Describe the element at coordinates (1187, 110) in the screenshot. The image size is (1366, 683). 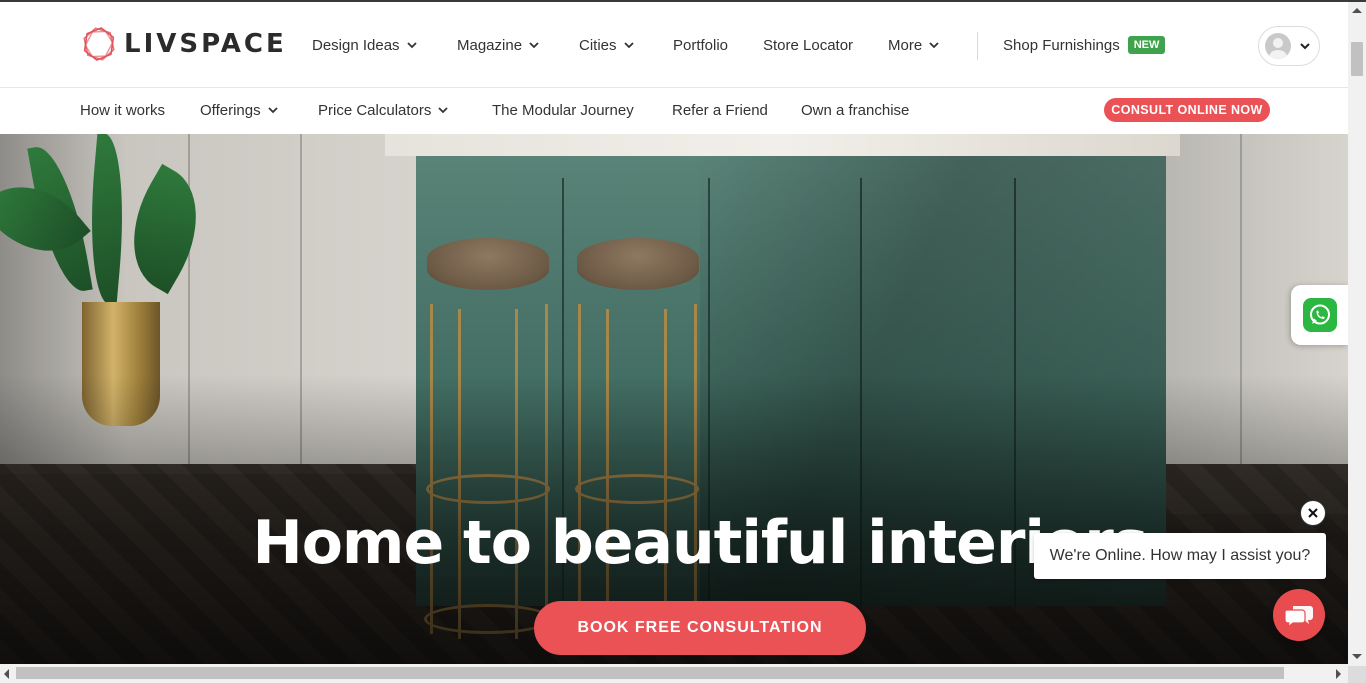
I see `consult-online-button: CONSULT ONLINE NOW` at that location.